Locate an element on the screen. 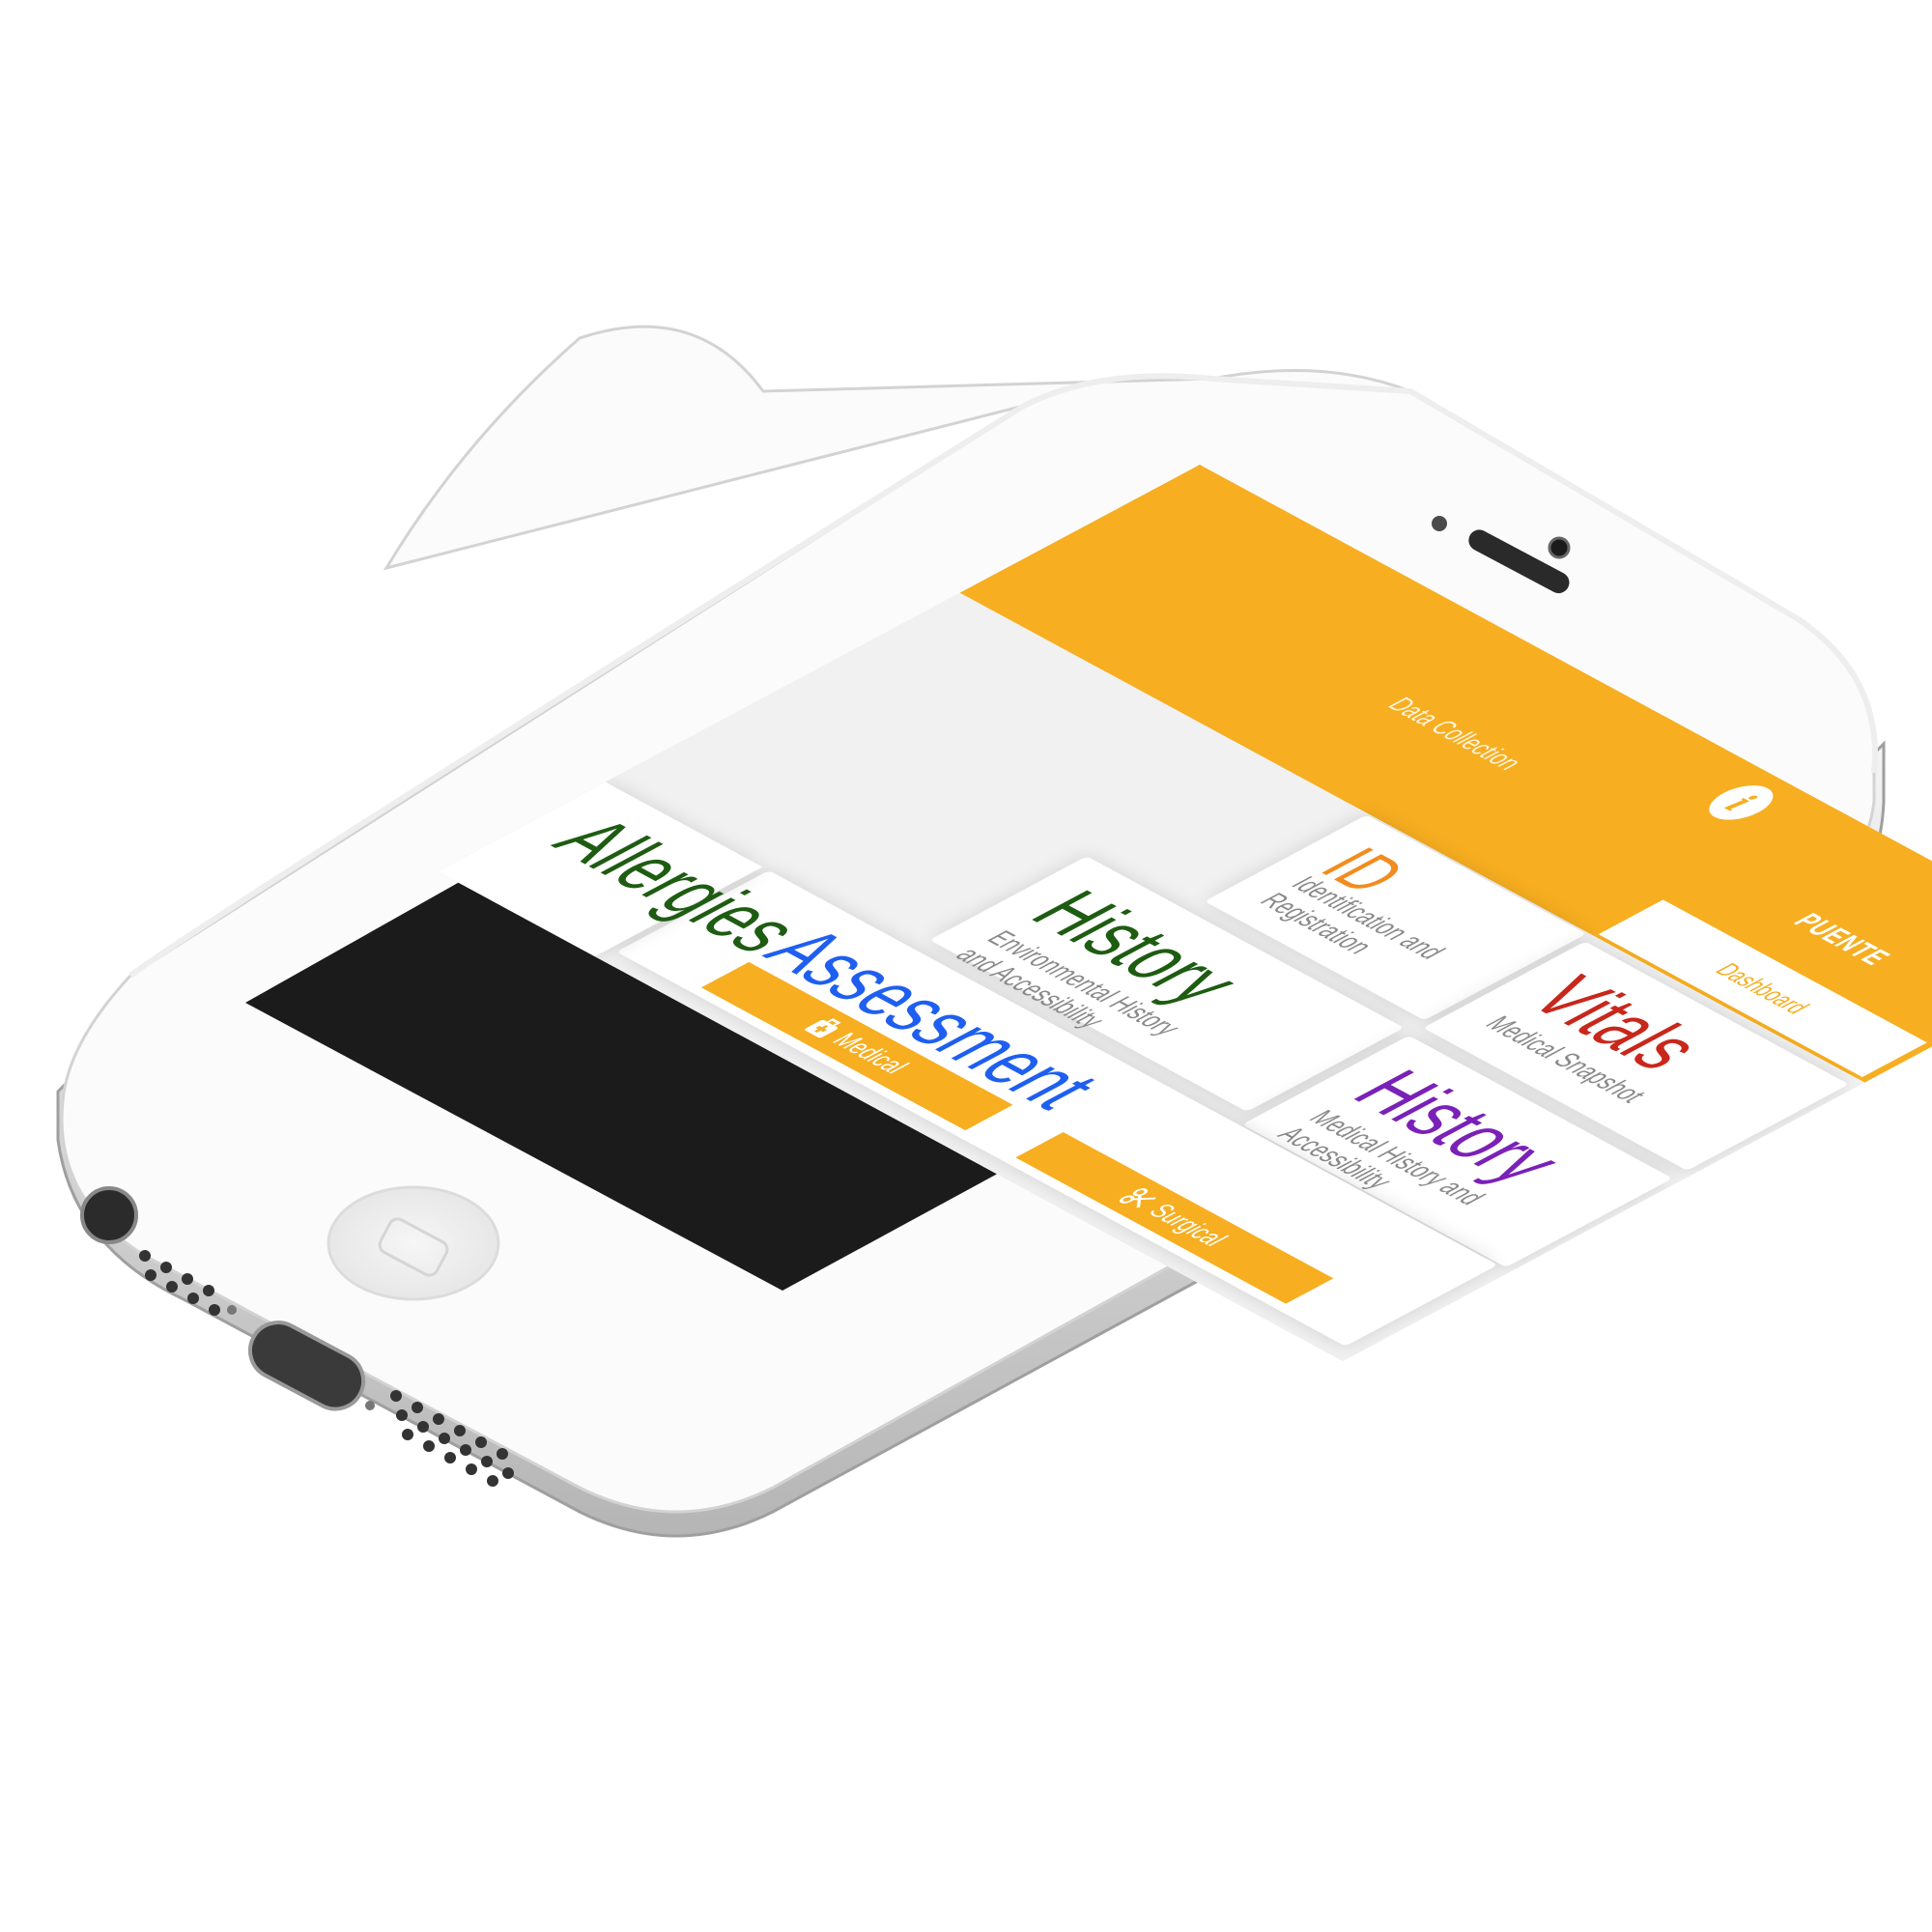  headphone-jack is located at coordinates (109, 1215).